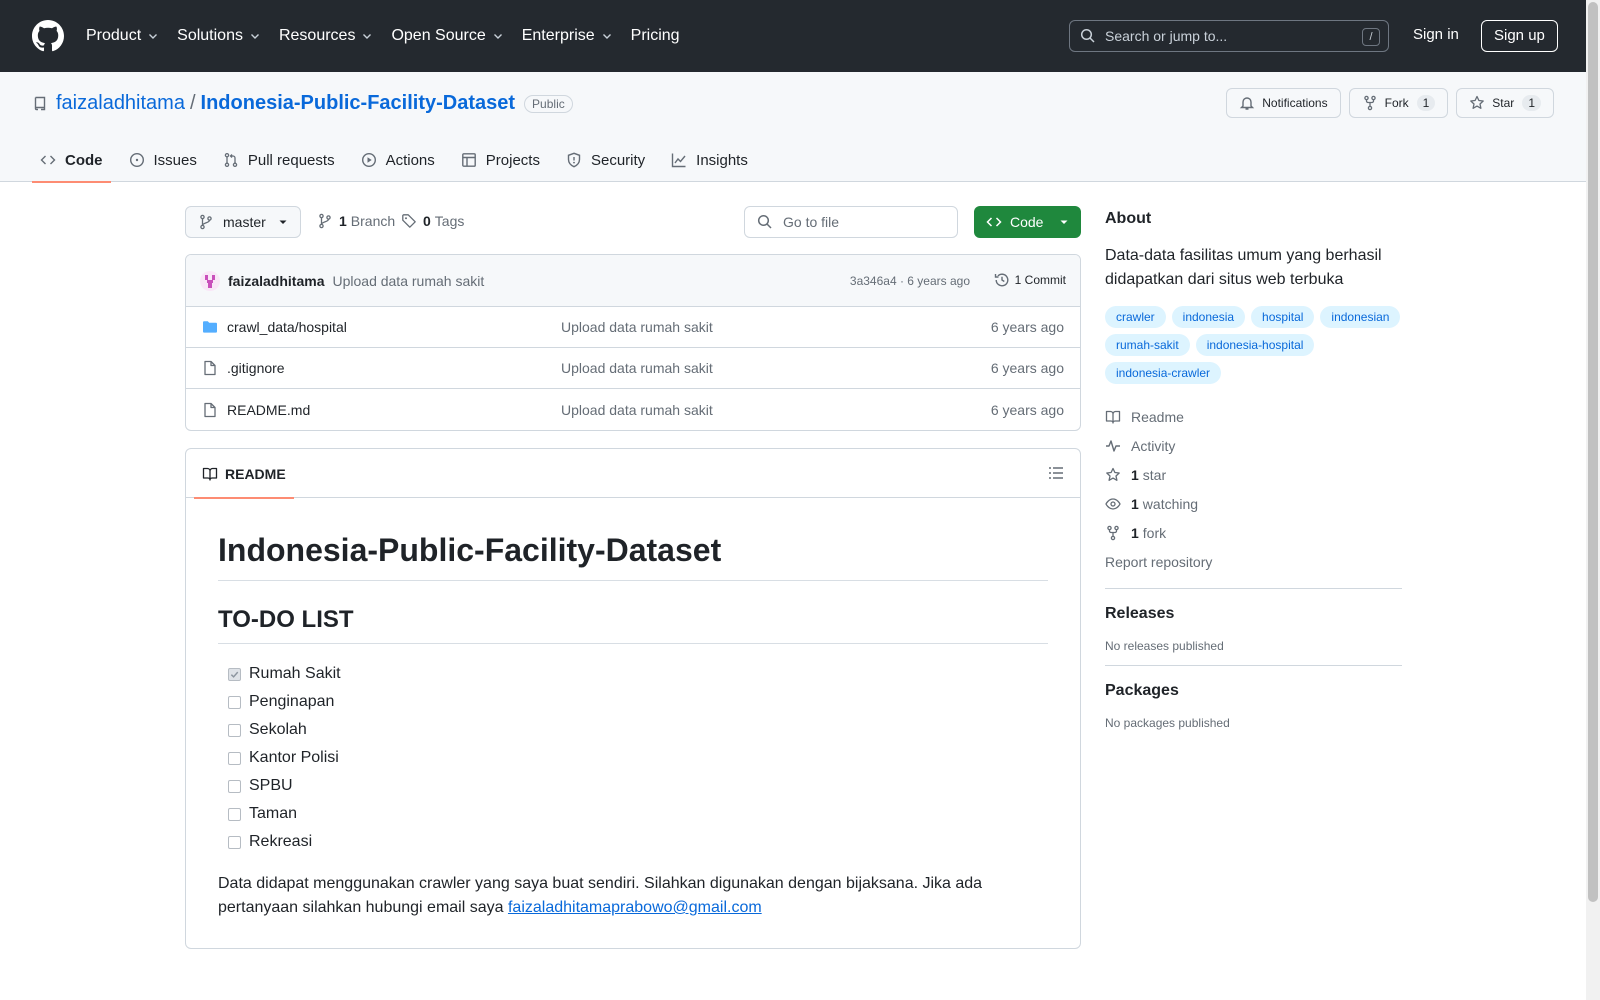  What do you see at coordinates (1253, 532) in the screenshot?
I see `forks-link: 1 fork` at bounding box center [1253, 532].